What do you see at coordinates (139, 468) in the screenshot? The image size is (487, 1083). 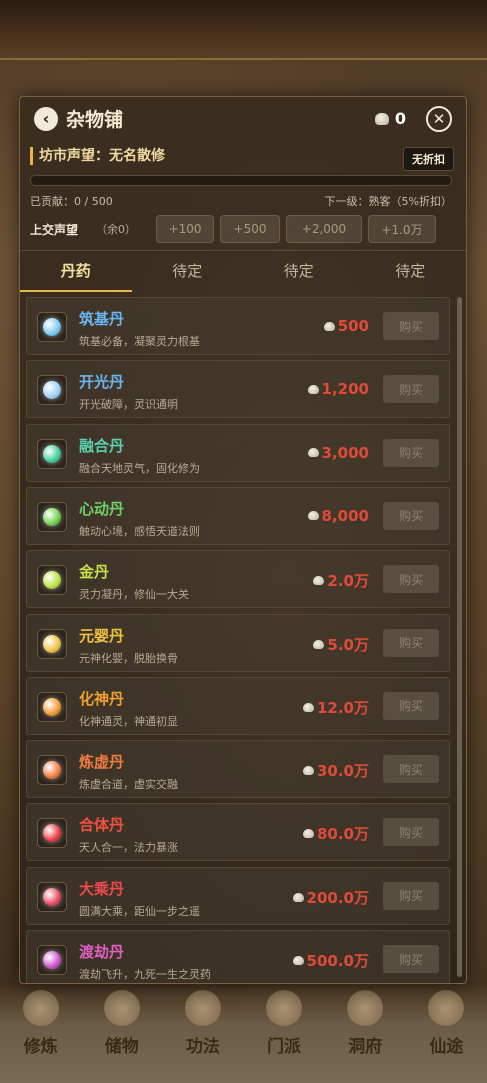 I see `item-desc: 融合天地灵气，固化修为` at bounding box center [139, 468].